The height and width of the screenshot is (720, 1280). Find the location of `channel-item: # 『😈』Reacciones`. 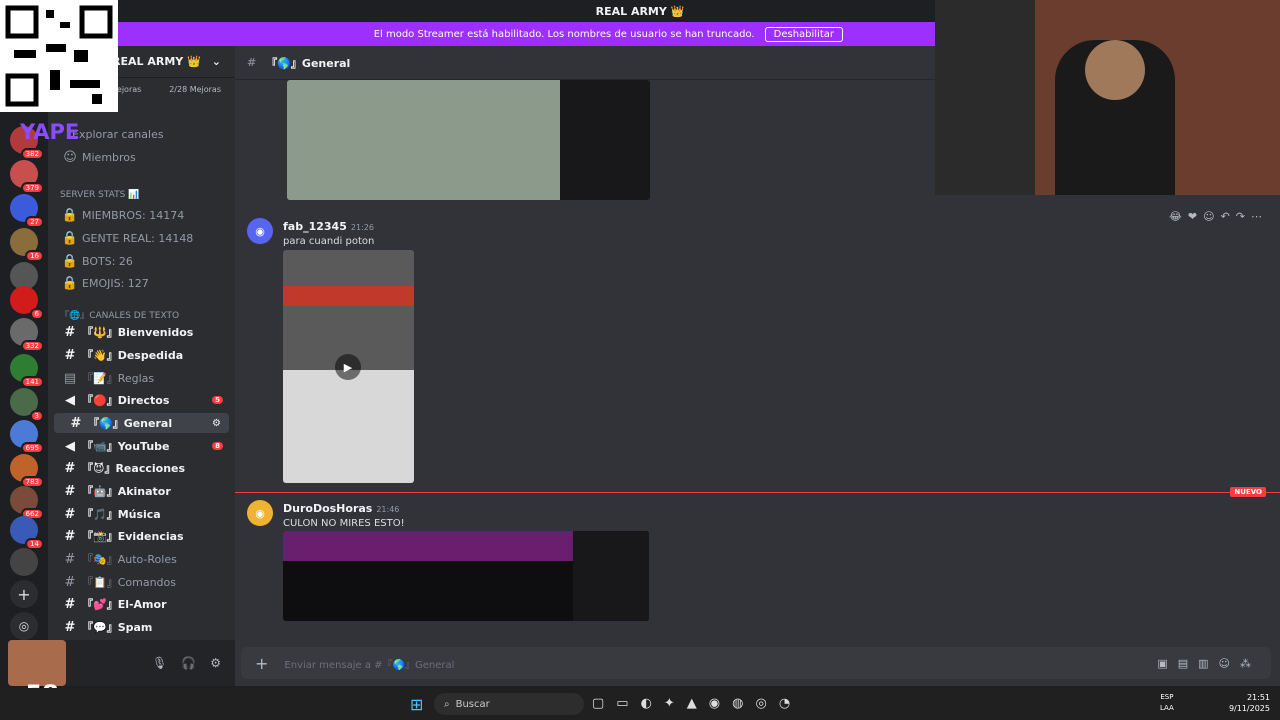

channel-item: # 『😈』Reacciones is located at coordinates (141, 468).